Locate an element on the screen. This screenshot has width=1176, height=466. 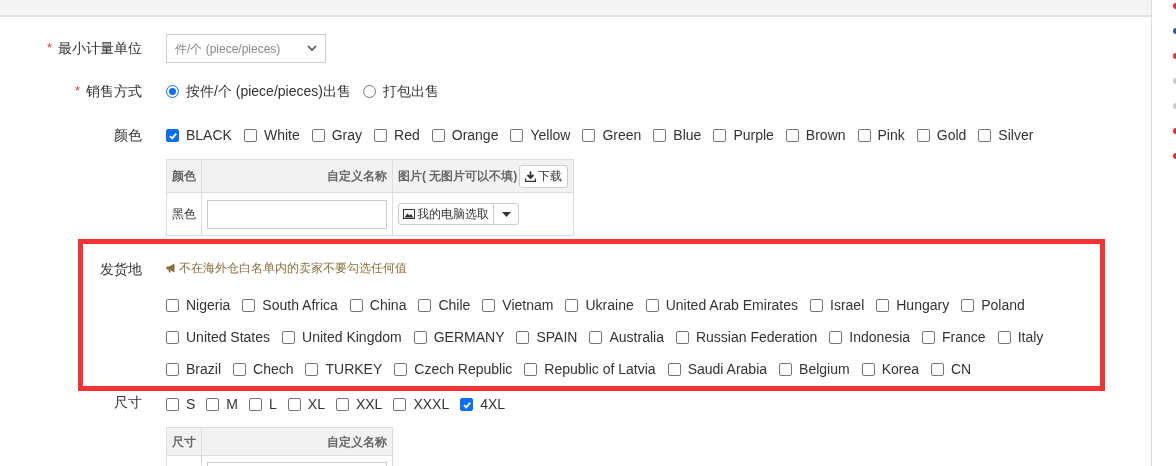
checkbox-label: Hungary is located at coordinates (923, 305).